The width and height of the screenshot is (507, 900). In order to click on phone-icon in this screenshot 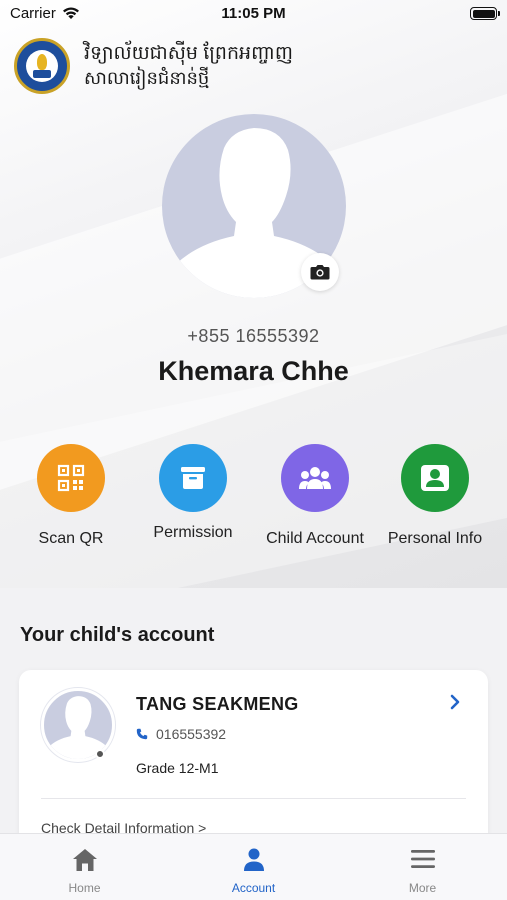, I will do `click(142, 734)`.